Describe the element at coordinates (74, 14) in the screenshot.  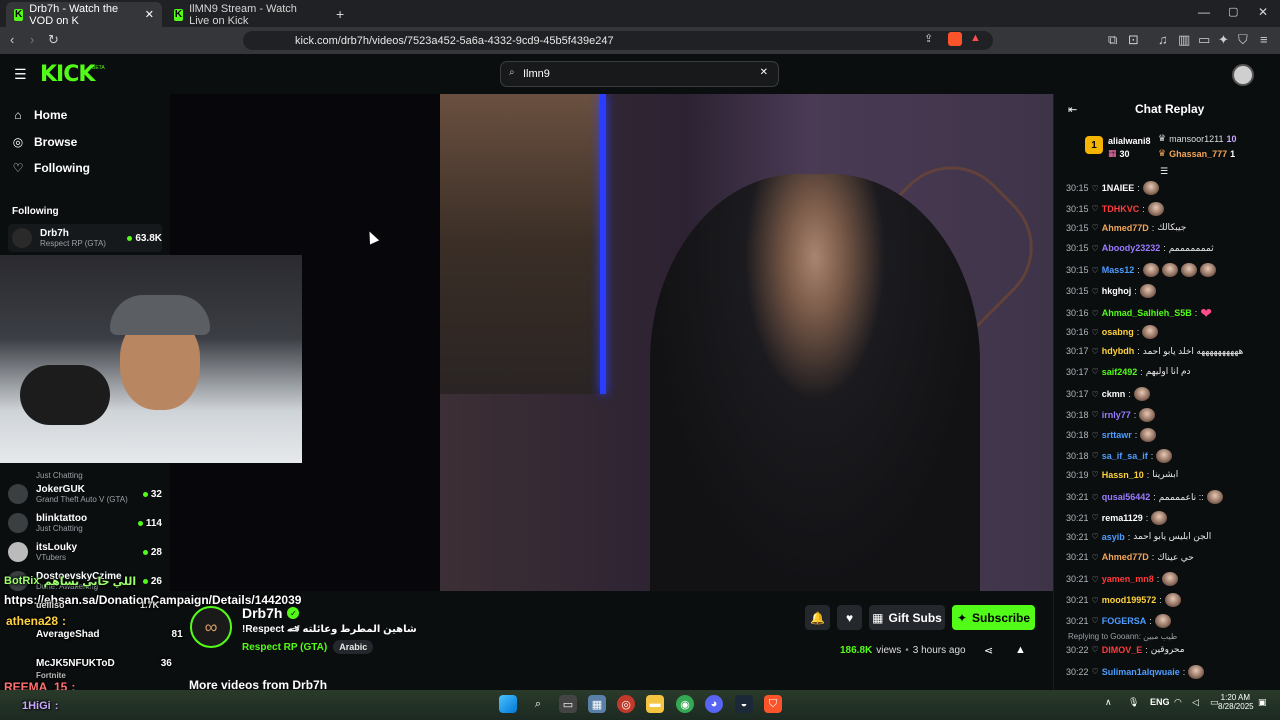
I see `tab-title: Drb7h - Watch the VOD on K` at that location.